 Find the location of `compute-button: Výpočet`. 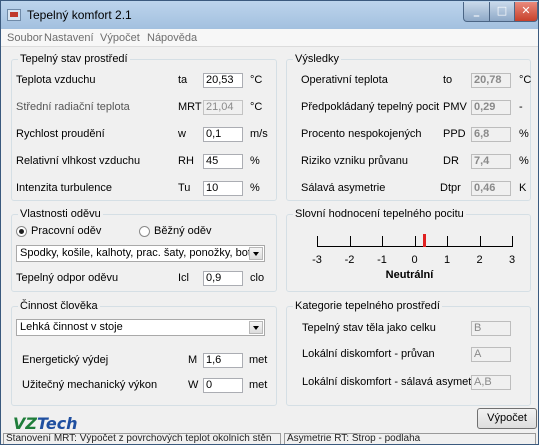

compute-button: Výpočet is located at coordinates (507, 418).